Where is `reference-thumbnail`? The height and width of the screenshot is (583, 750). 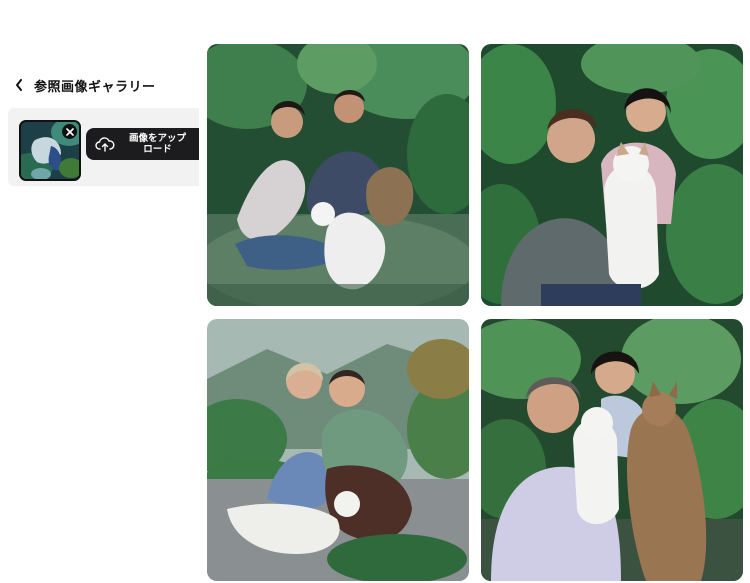
reference-thumbnail is located at coordinates (50, 150).